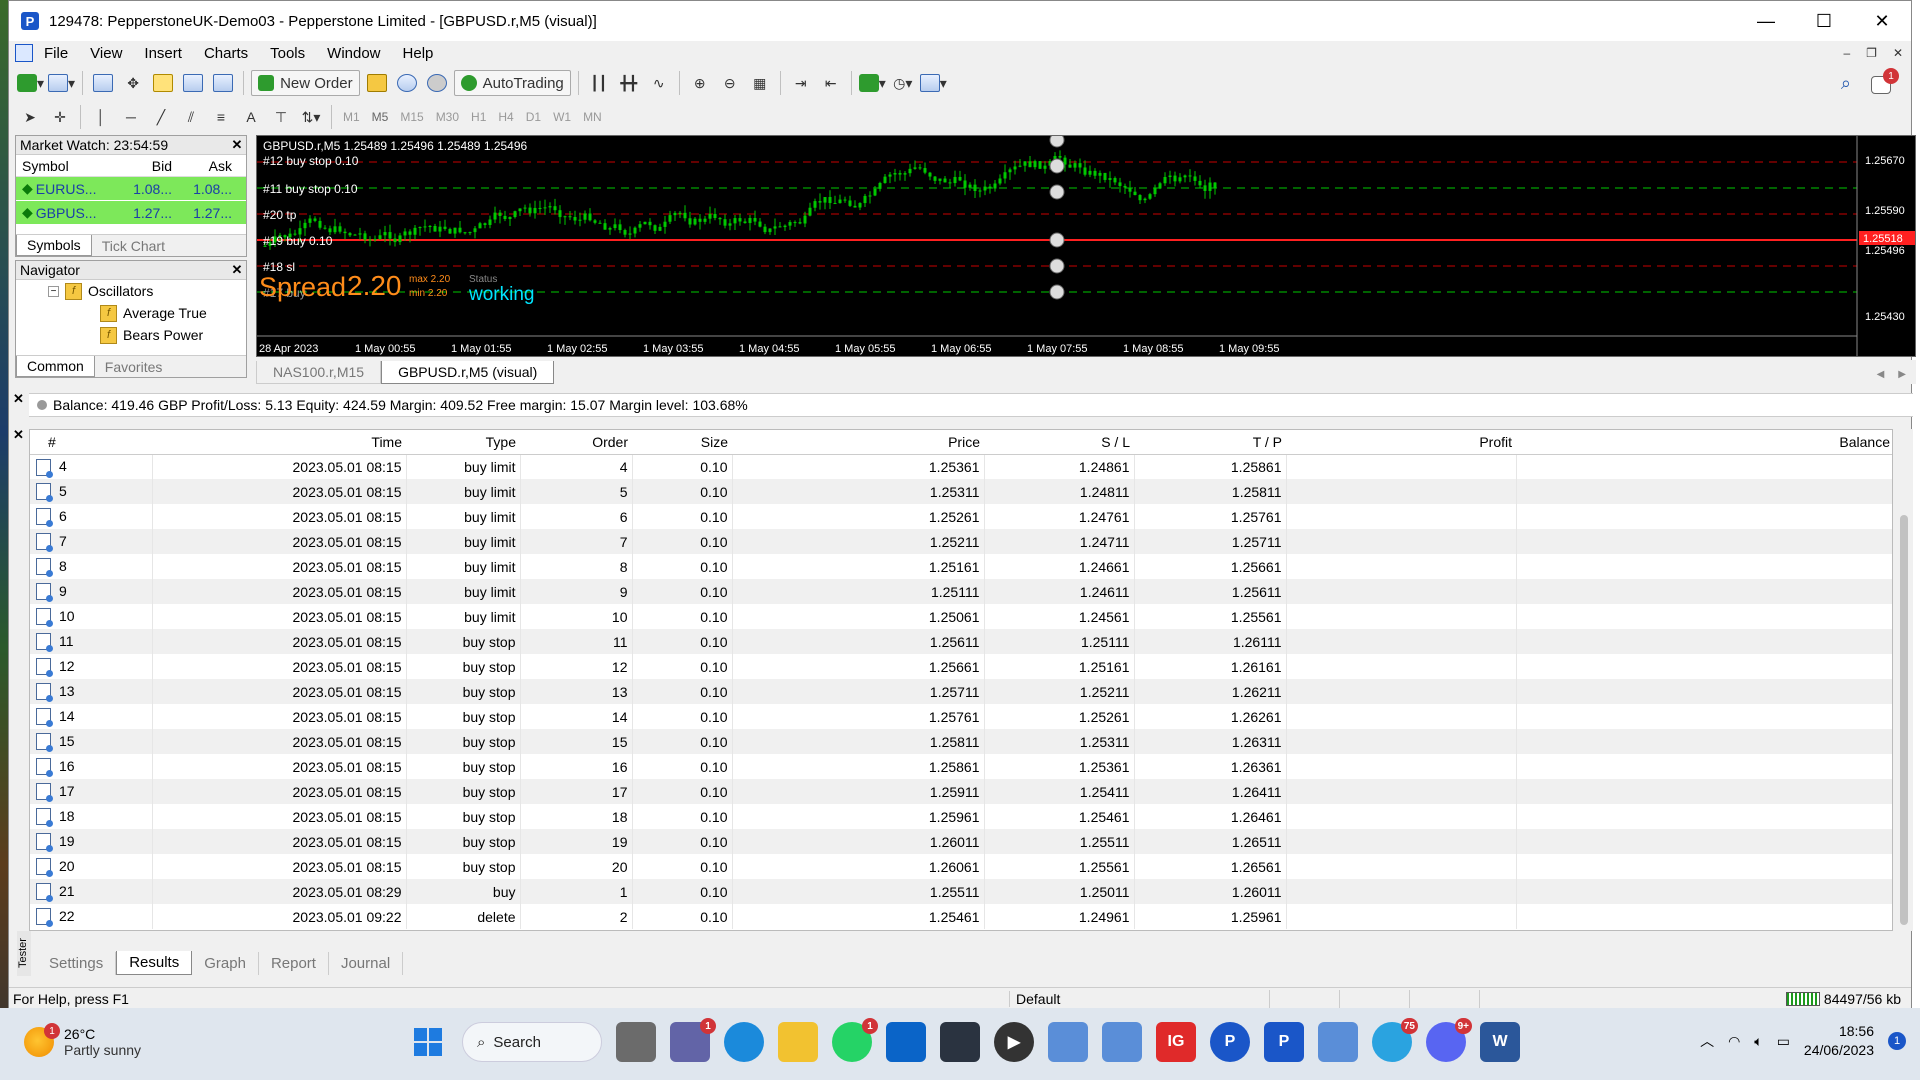 This screenshot has height=1080, width=1920. Describe the element at coordinates (225, 963) in the screenshot. I see `tab-graph: Graph` at that location.